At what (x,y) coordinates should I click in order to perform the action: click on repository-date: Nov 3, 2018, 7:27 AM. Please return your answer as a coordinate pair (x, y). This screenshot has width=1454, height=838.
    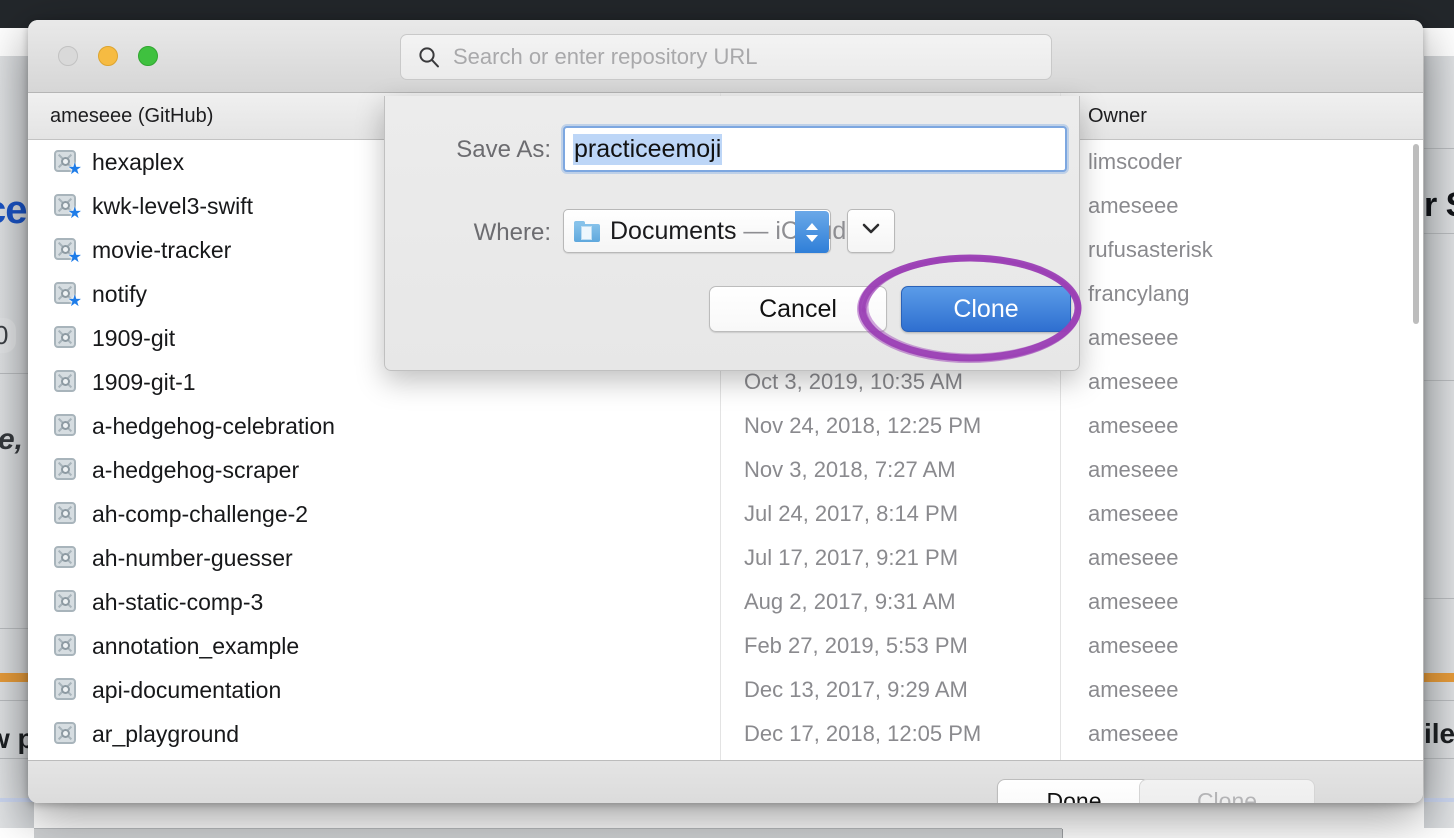
    Looking at the image, I should click on (850, 469).